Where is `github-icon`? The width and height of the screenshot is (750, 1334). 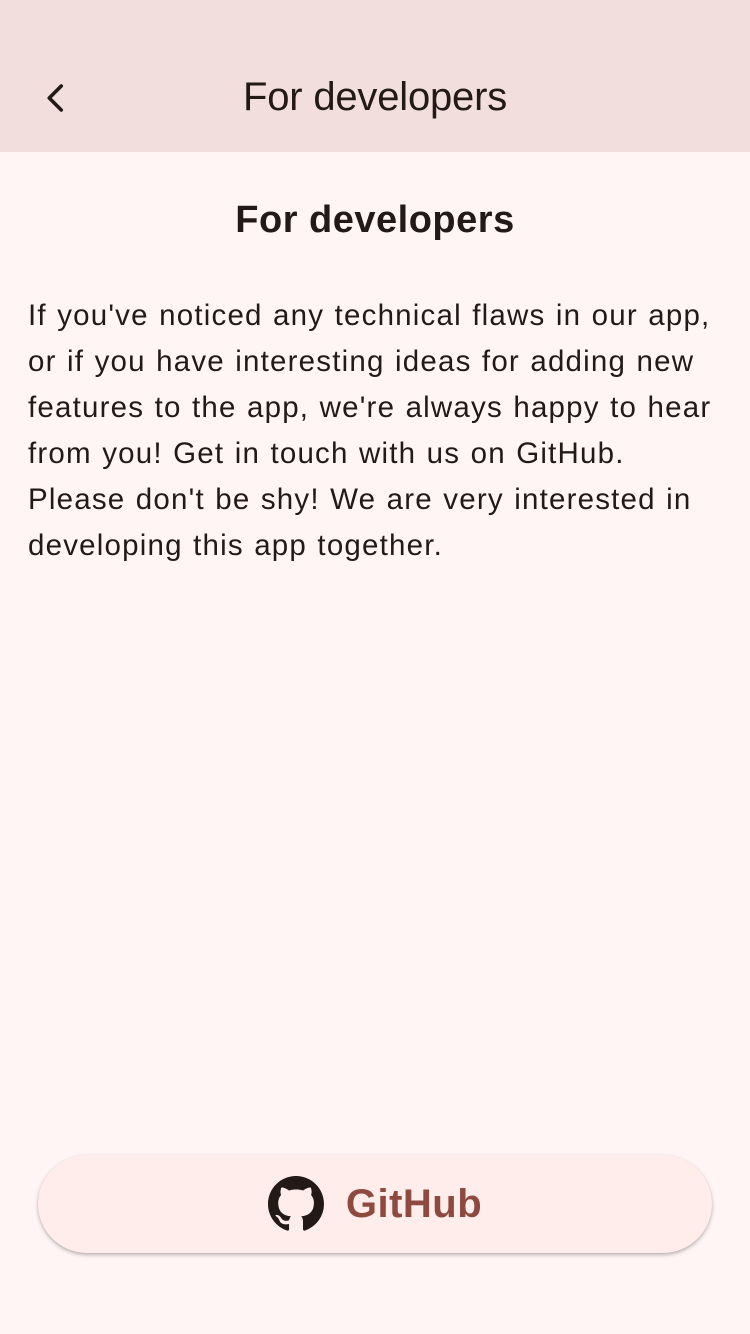
github-icon is located at coordinates (295, 1204).